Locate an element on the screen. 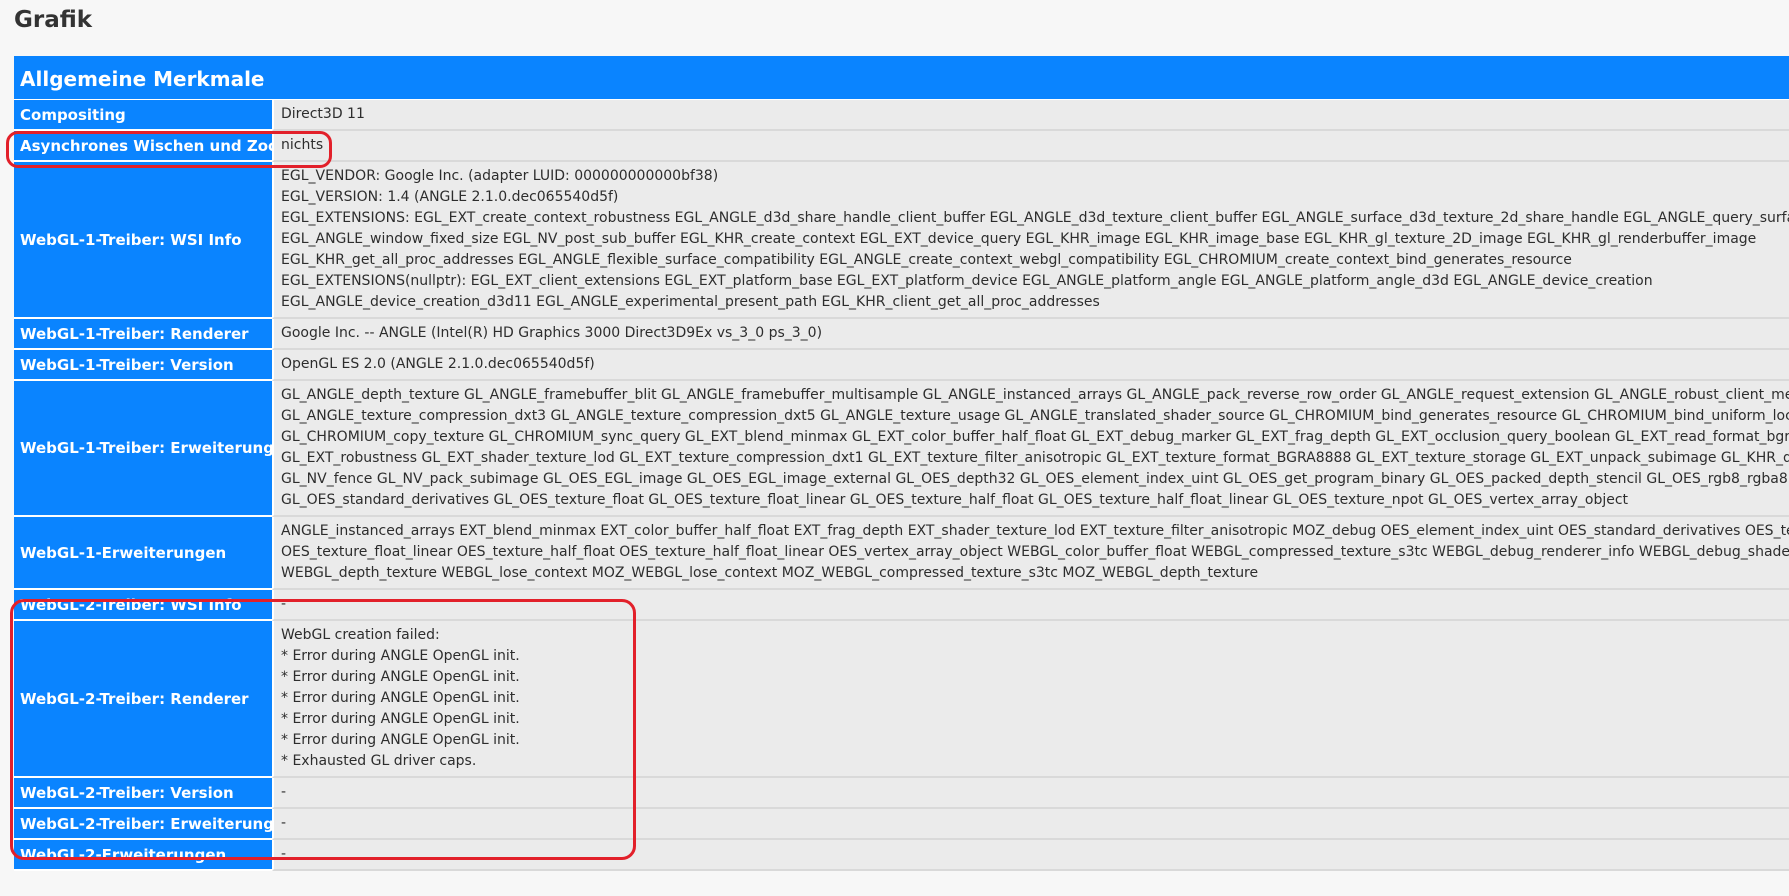 The width and height of the screenshot is (1789, 896). page-title: Grafik is located at coordinates (53, 20).